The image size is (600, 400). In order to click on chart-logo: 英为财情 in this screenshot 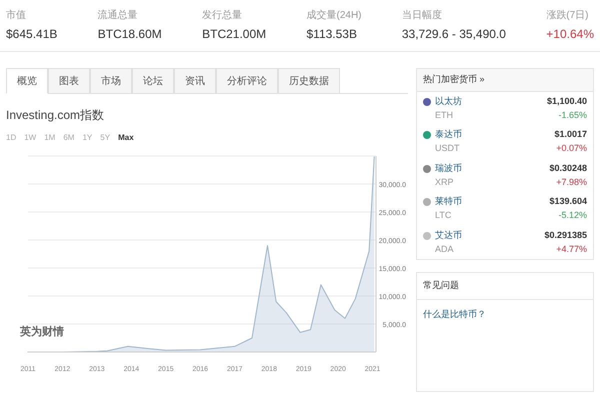, I will do `click(42, 332)`.